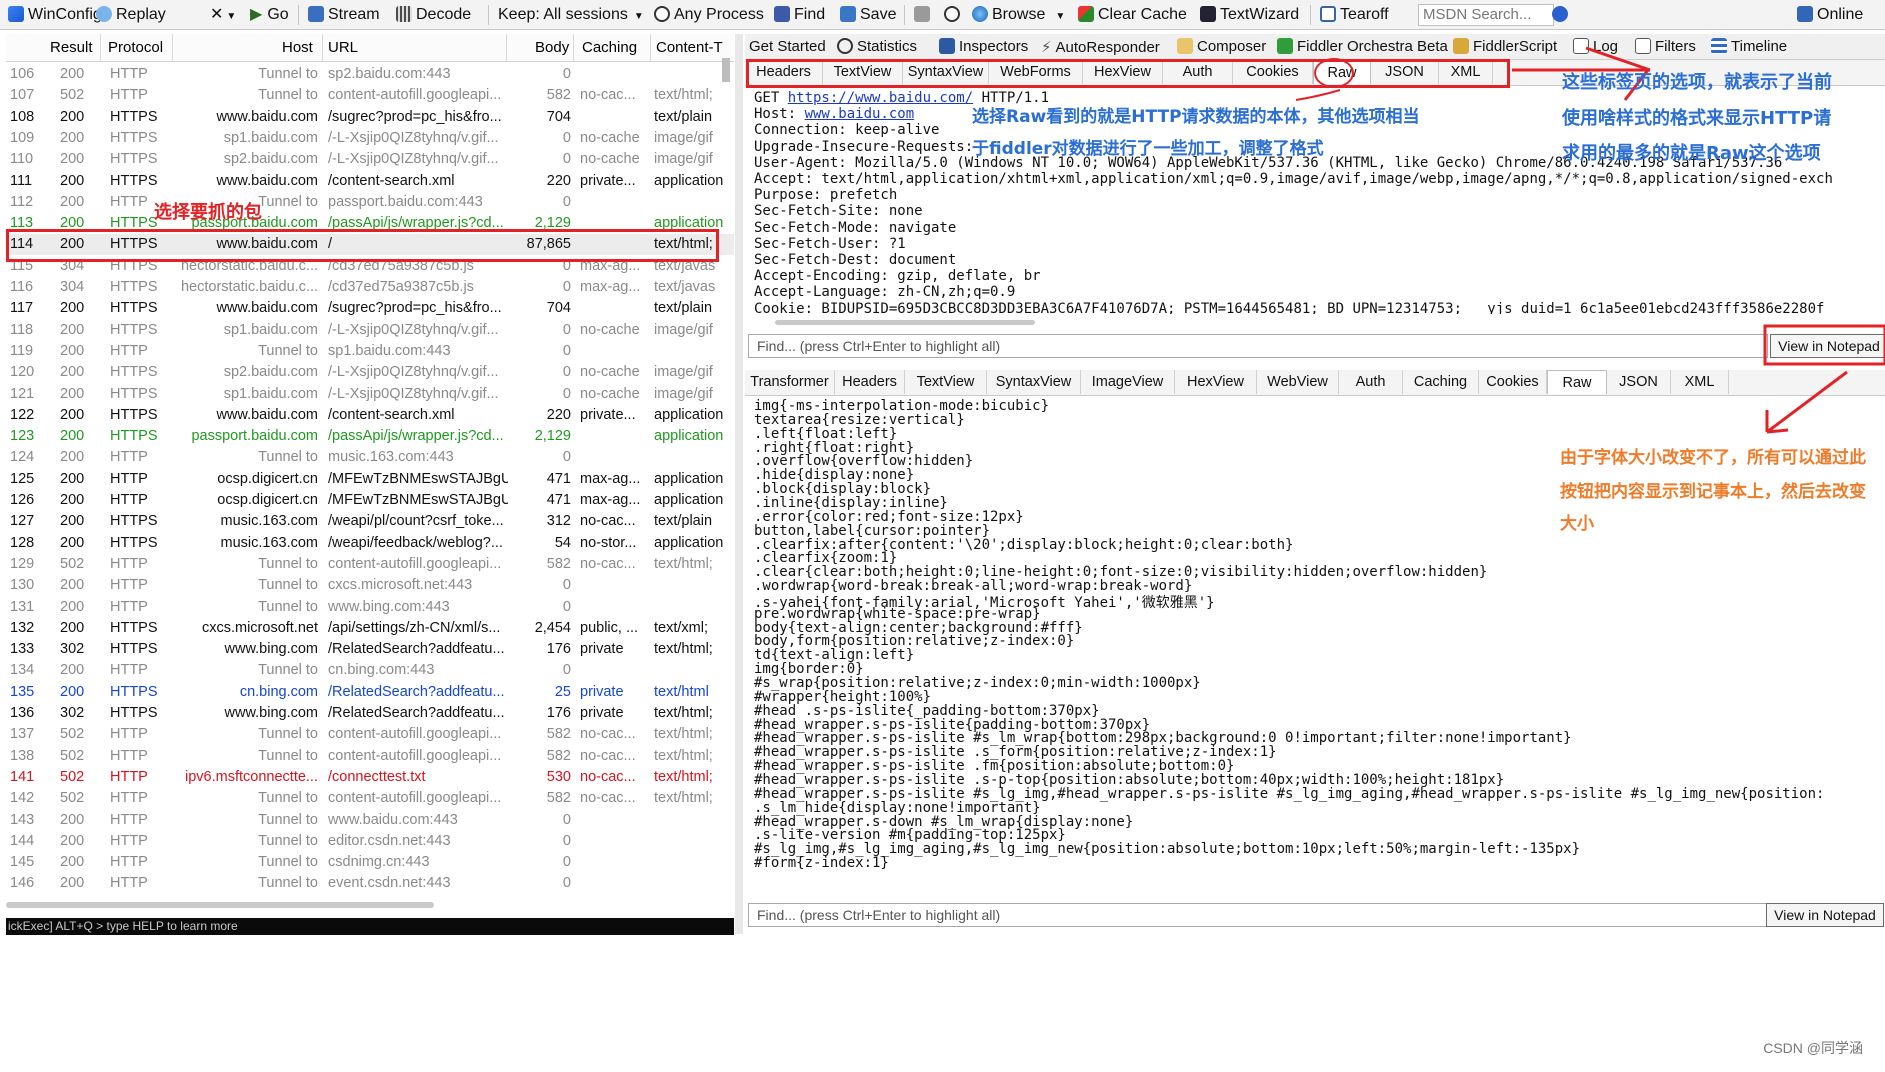 This screenshot has width=1885, height=1072. What do you see at coordinates (1806, 402) in the screenshot?
I see `notepad-pointer-arrow` at bounding box center [1806, 402].